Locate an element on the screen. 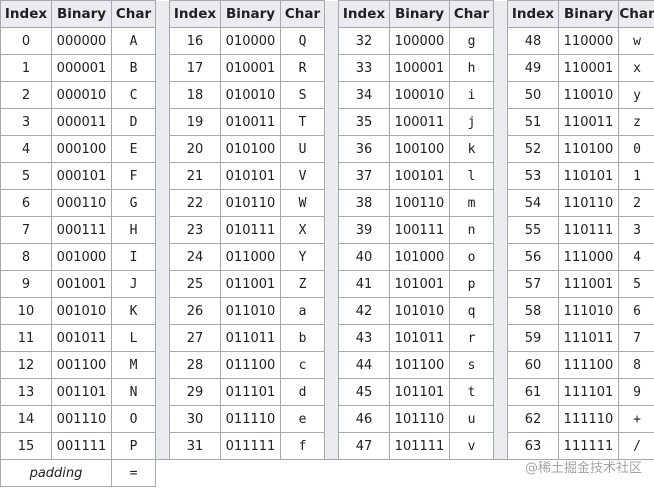  binary-cell: 010100 is located at coordinates (250, 149).